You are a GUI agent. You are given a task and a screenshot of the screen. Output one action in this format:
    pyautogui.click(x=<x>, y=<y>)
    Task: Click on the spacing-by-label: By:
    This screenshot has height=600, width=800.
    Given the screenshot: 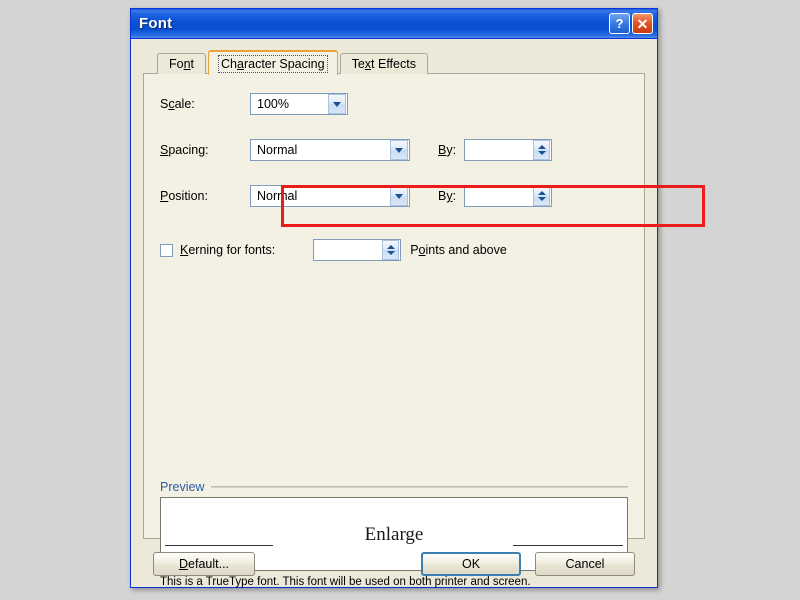 What is the action you would take?
    pyautogui.click(x=447, y=150)
    